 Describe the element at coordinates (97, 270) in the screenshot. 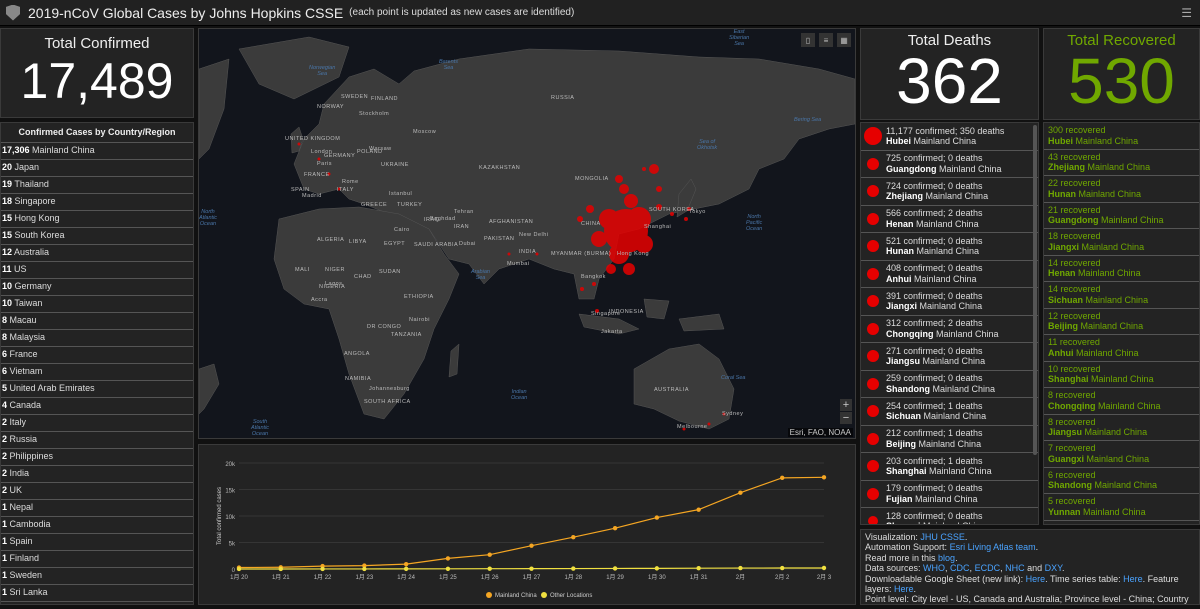

I see `country-row: 11 US` at that location.